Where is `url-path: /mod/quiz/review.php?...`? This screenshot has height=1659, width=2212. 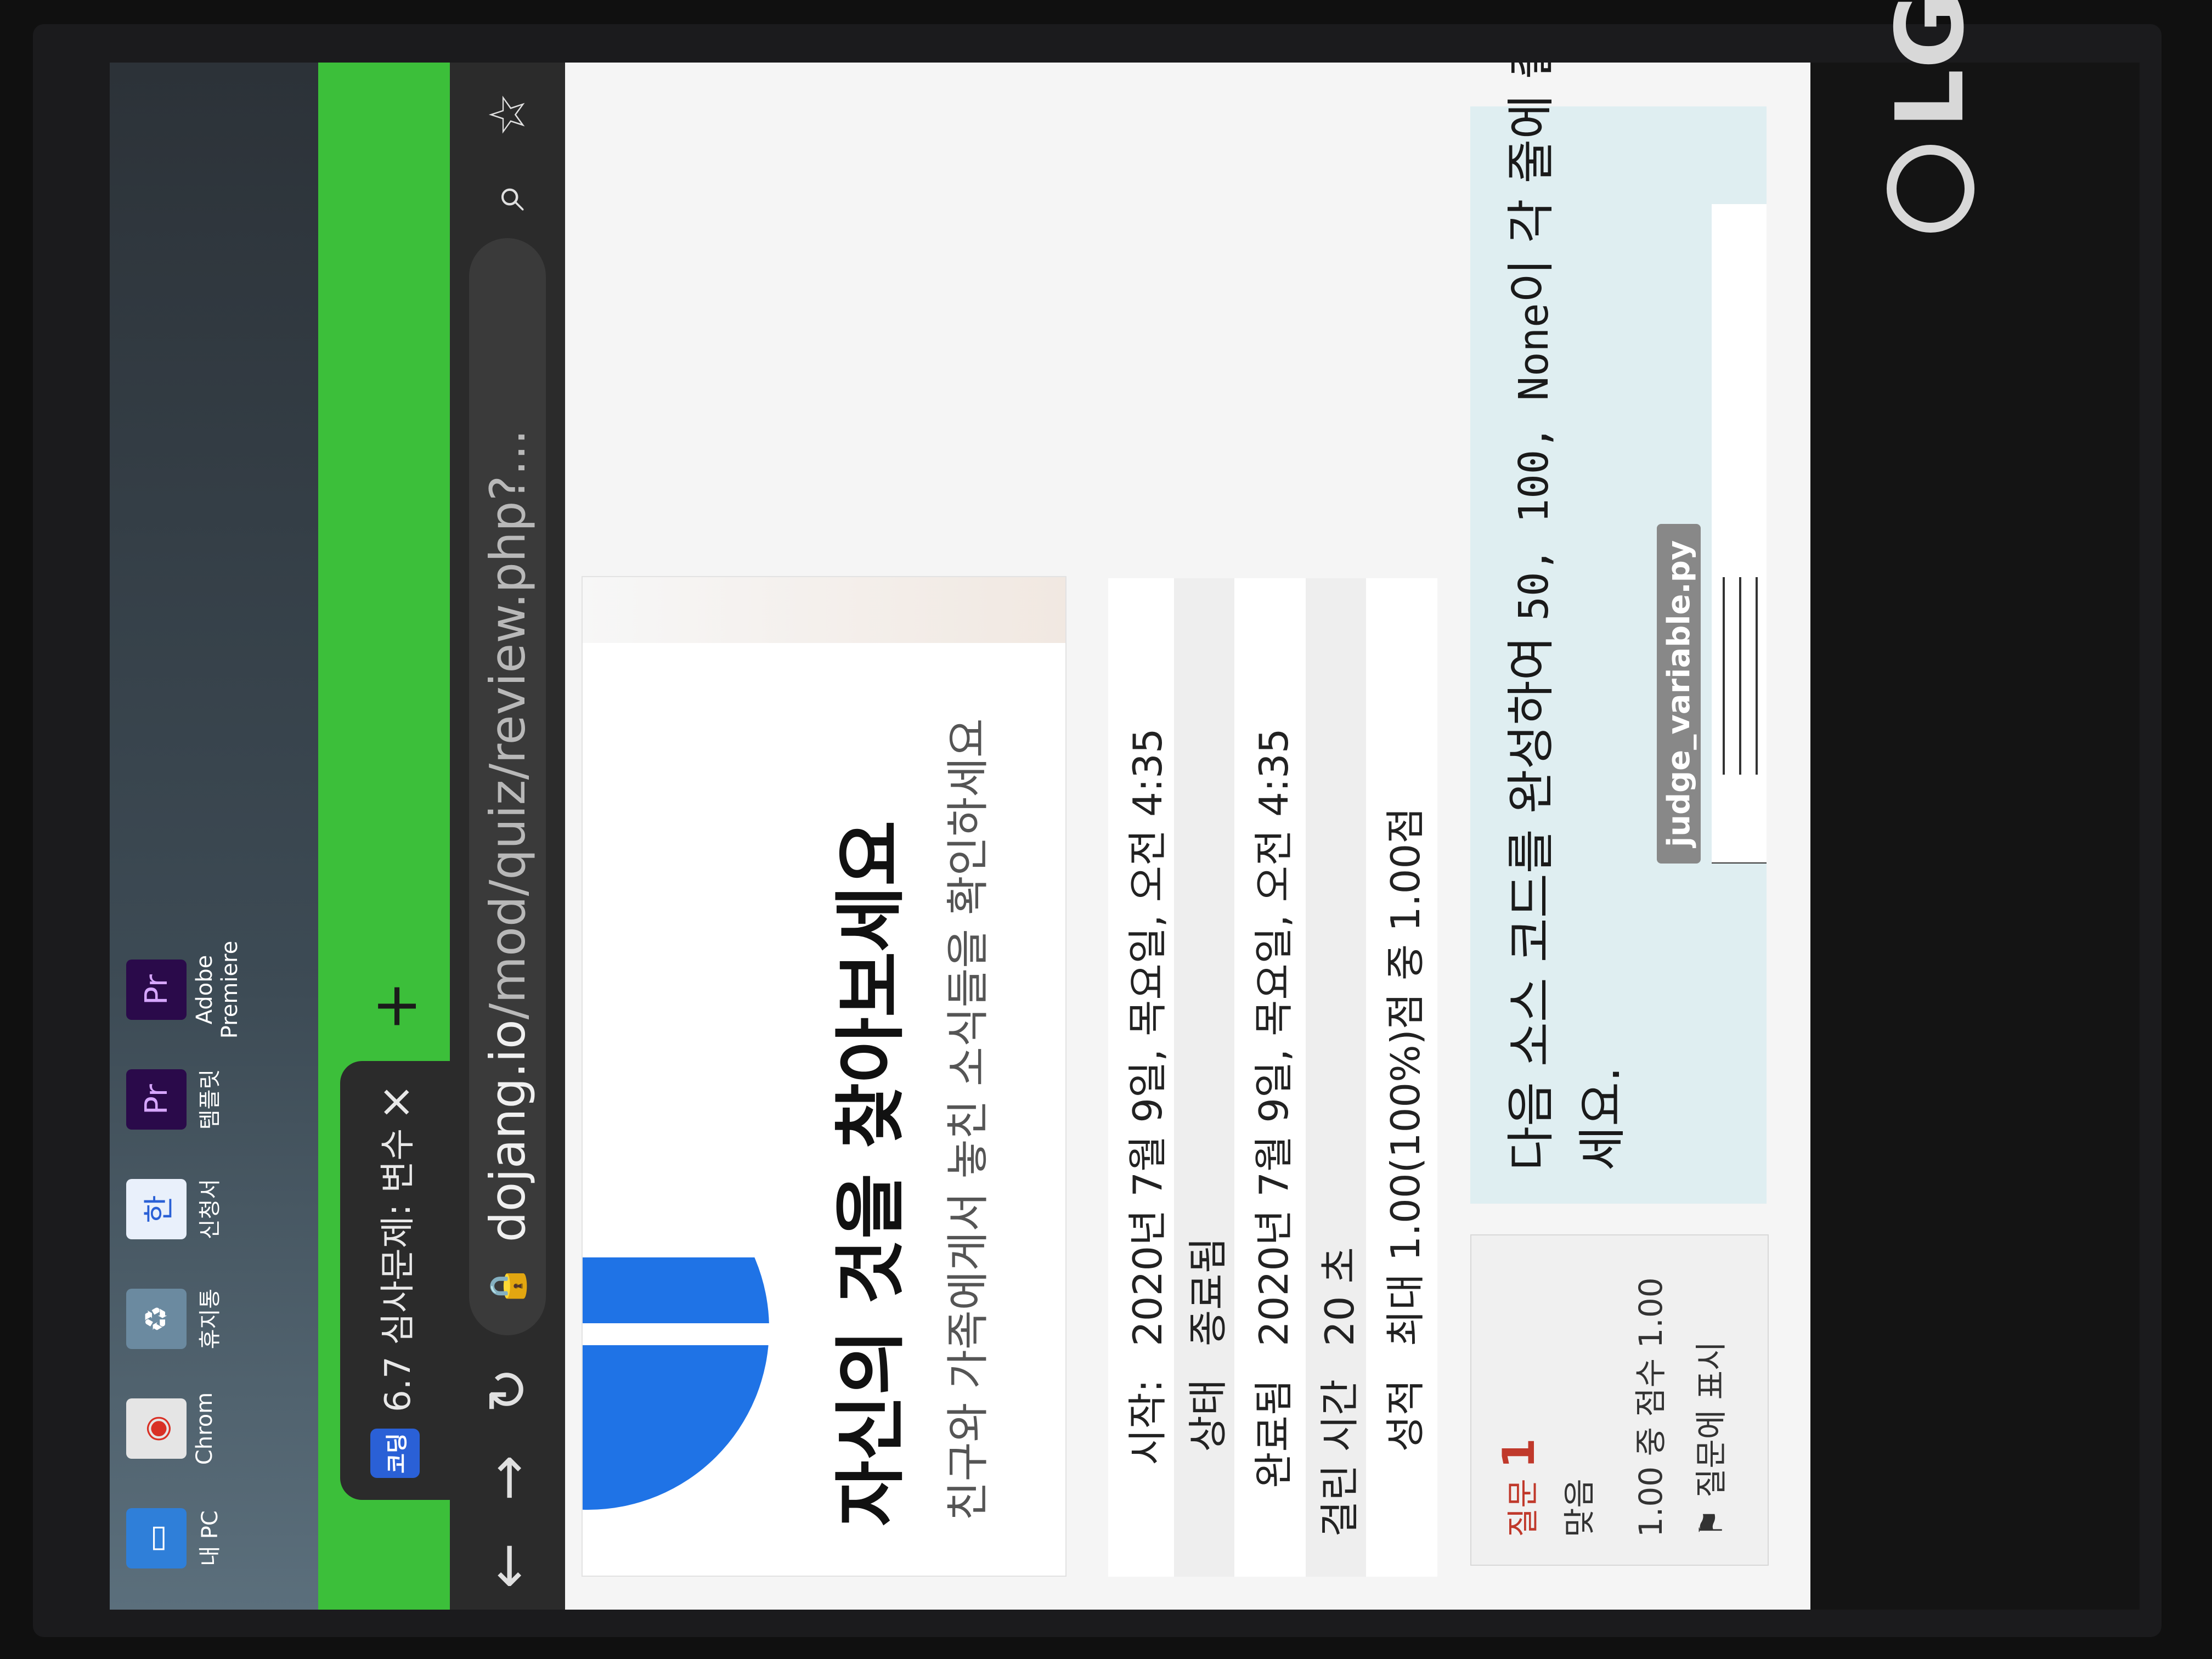 url-path: /mod/quiz/review.php?... is located at coordinates (508, 725).